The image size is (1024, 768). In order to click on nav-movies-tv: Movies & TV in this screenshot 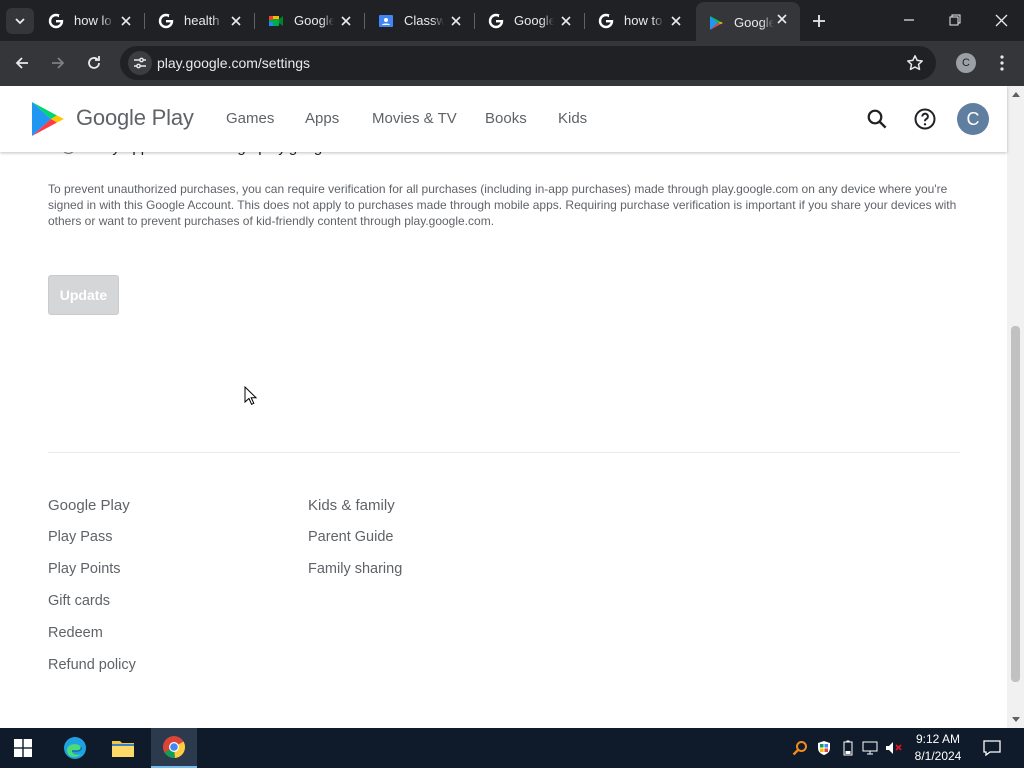, I will do `click(414, 118)`.